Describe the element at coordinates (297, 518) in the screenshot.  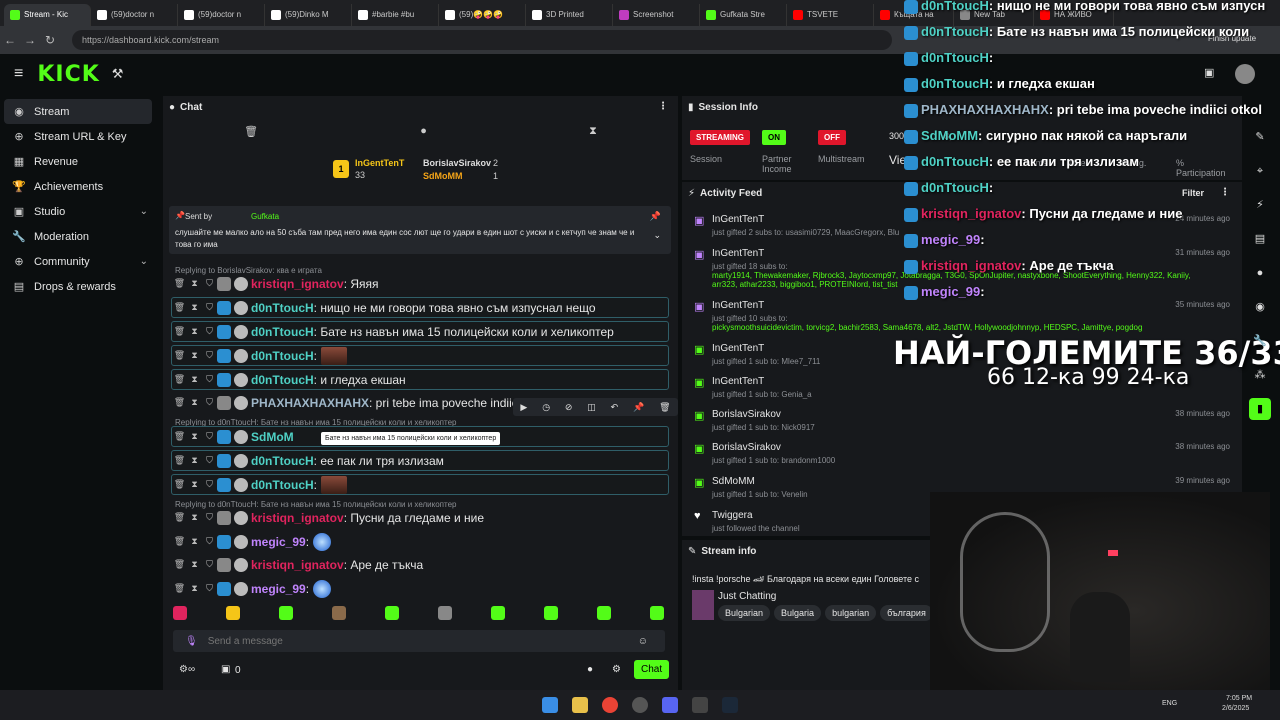
I see `chat-username: kristiqn_ignatov` at that location.